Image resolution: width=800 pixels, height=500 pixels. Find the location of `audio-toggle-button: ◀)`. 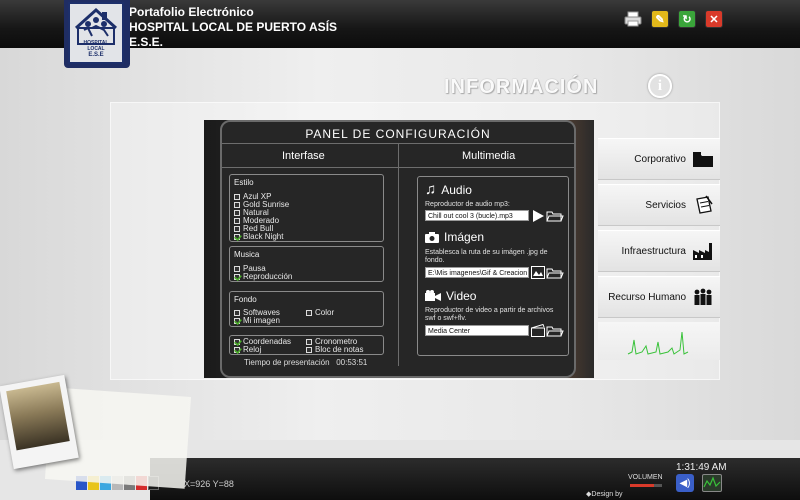

audio-toggle-button: ◀) is located at coordinates (685, 483).